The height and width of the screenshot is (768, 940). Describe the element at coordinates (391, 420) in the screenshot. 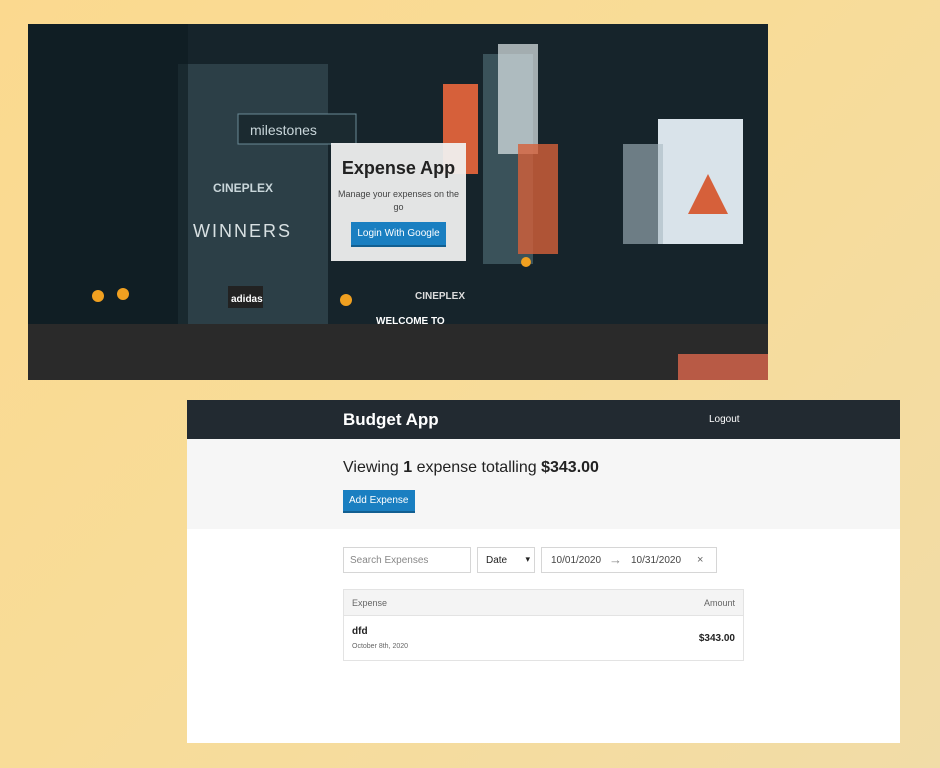

I see `app-title: Budget App` at that location.